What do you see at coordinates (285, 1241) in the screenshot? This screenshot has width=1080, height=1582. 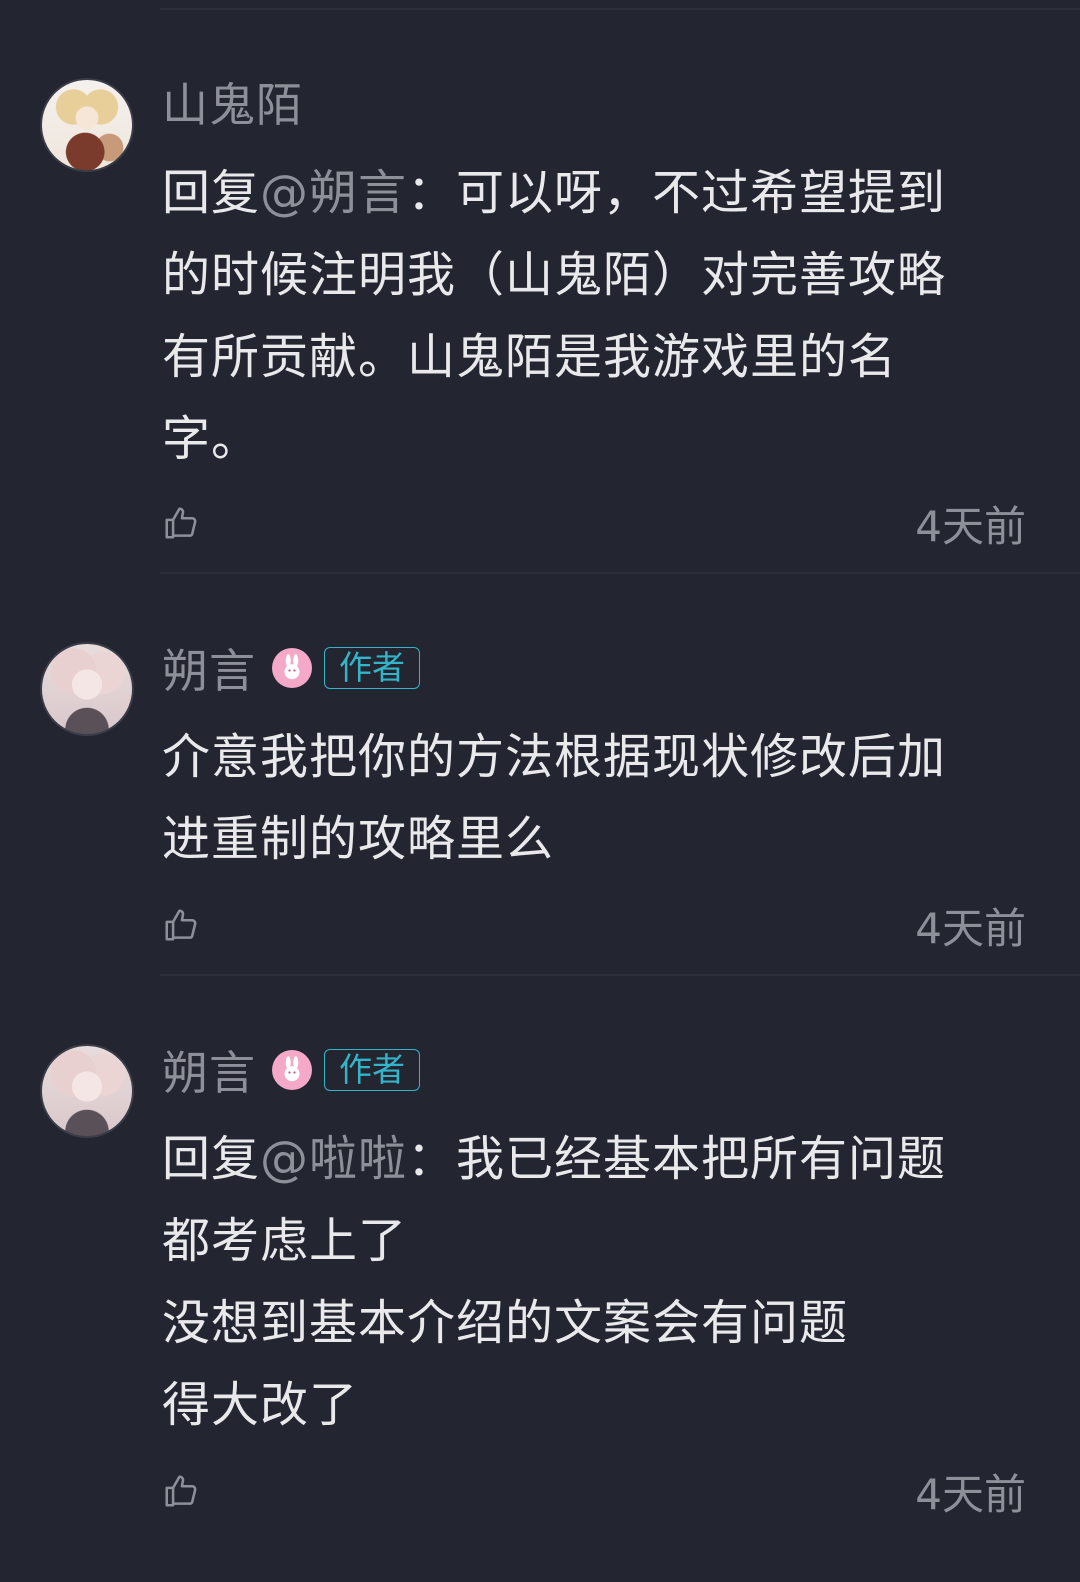 I see `comment-line: 都考虑上了` at bounding box center [285, 1241].